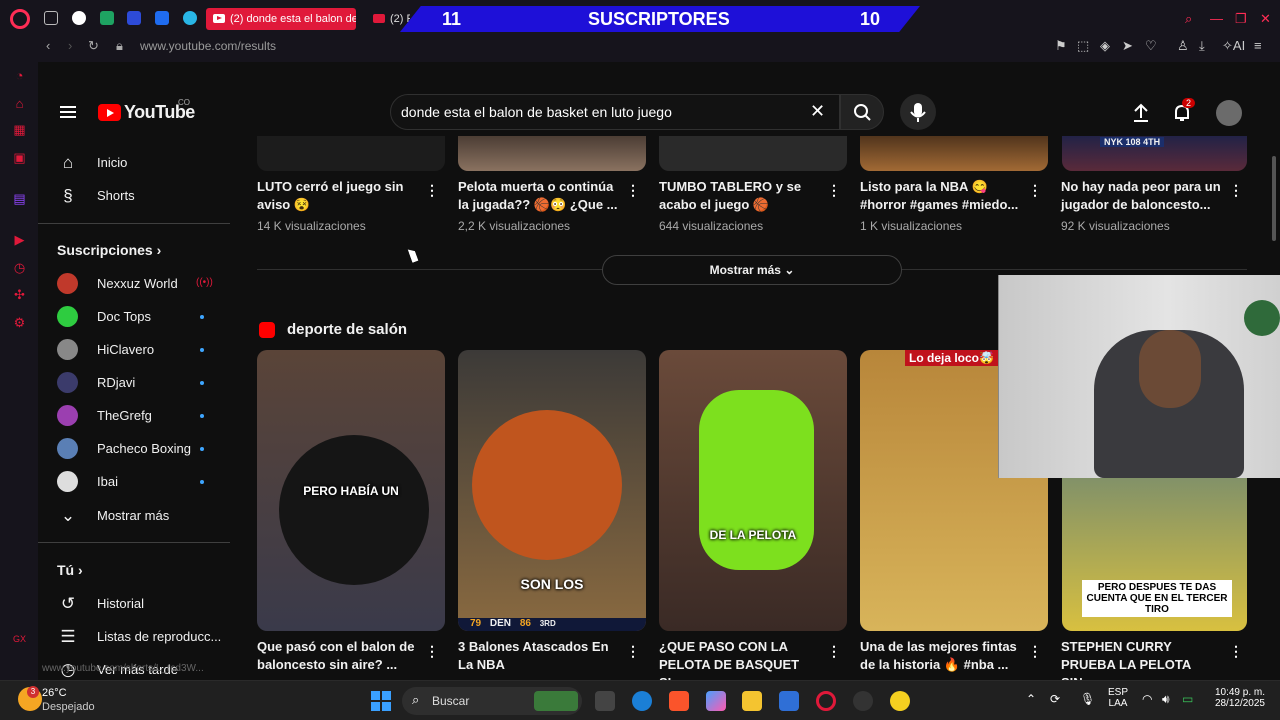 The width and height of the screenshot is (1280, 720). Describe the element at coordinates (19, 75) in the screenshot. I see `speed-icon: ◔` at that location.